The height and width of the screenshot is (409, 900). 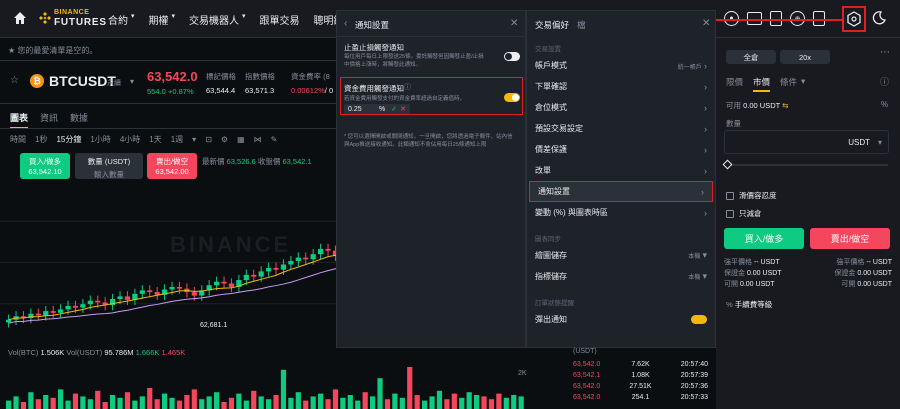 What do you see at coordinates (621, 255) in the screenshot?
I see `menu-drawing-storage: 繪圖儲存 本機 ▾` at bounding box center [621, 255].